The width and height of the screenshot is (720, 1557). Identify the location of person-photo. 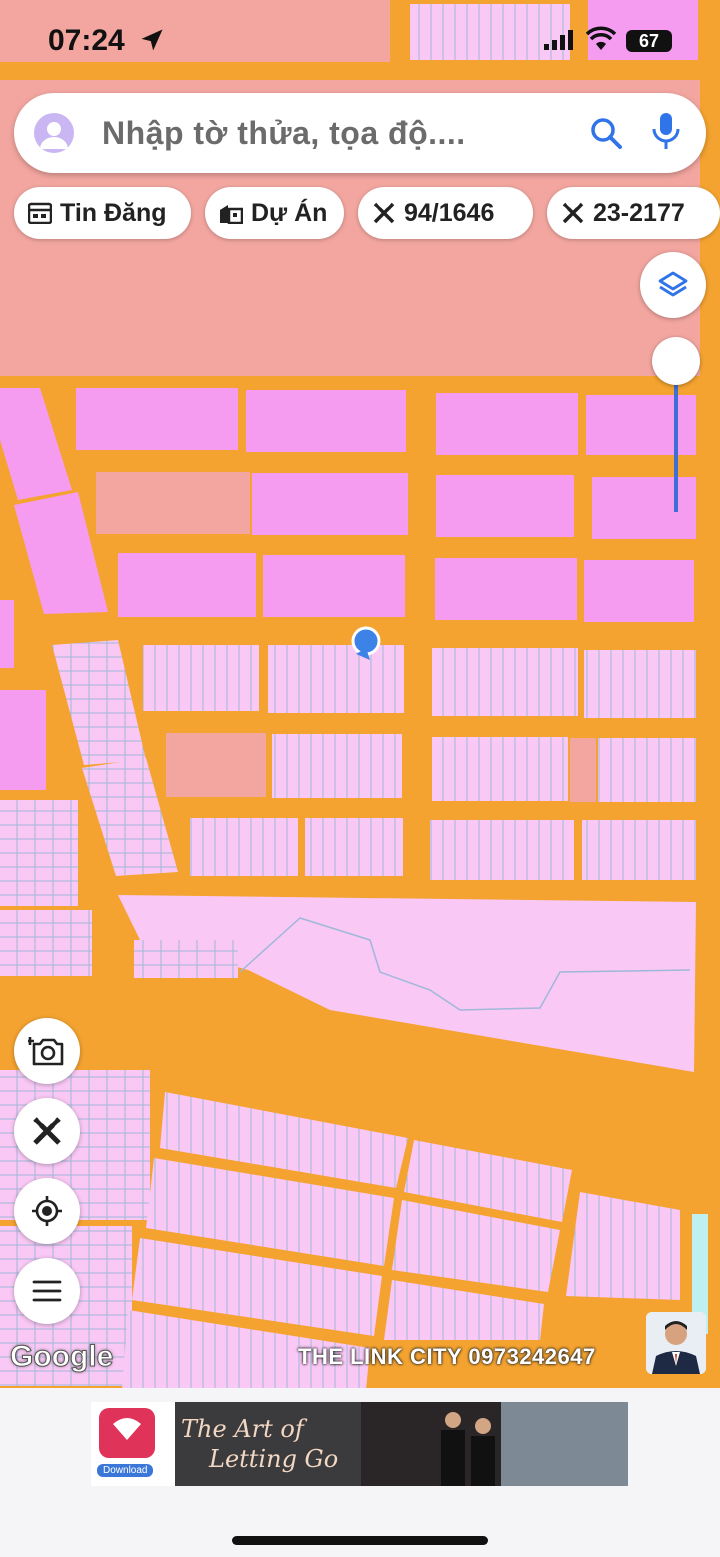
(676, 1343).